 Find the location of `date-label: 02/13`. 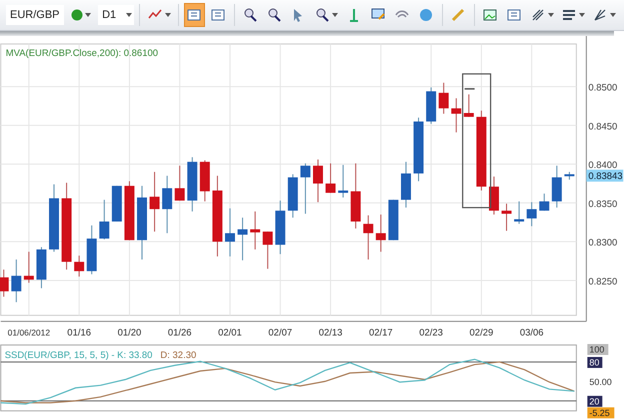

date-label: 02/13 is located at coordinates (330, 332).